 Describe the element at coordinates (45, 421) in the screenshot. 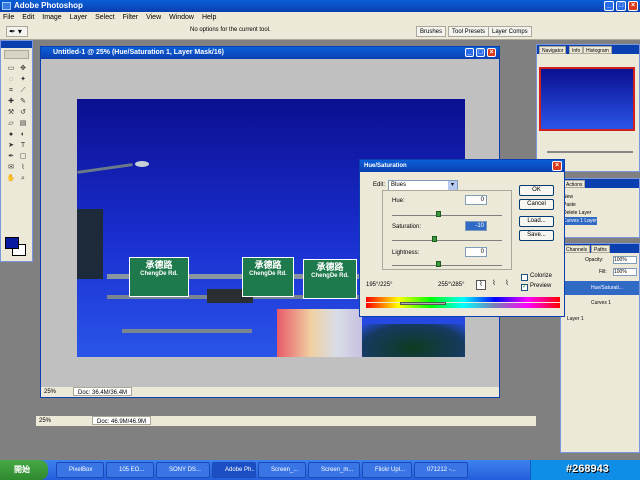

I see `app-zoom: 25%` at that location.